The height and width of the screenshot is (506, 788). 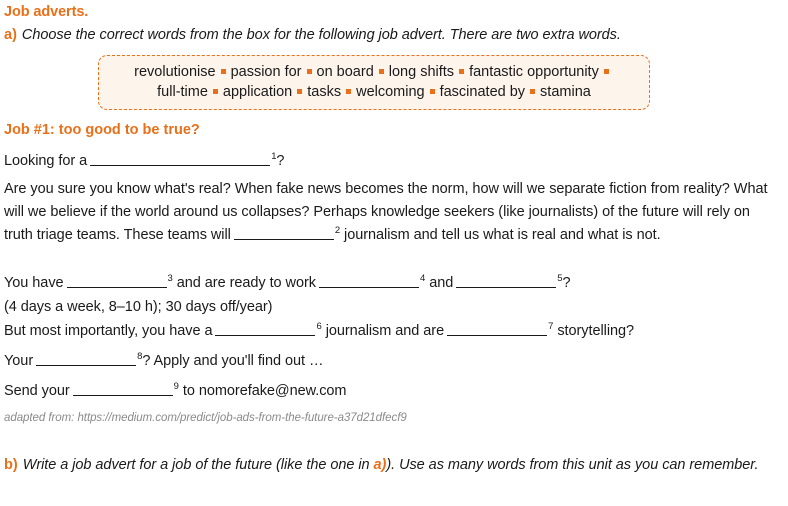 I want to click on word-bank-word: tasks, so click(x=324, y=92).